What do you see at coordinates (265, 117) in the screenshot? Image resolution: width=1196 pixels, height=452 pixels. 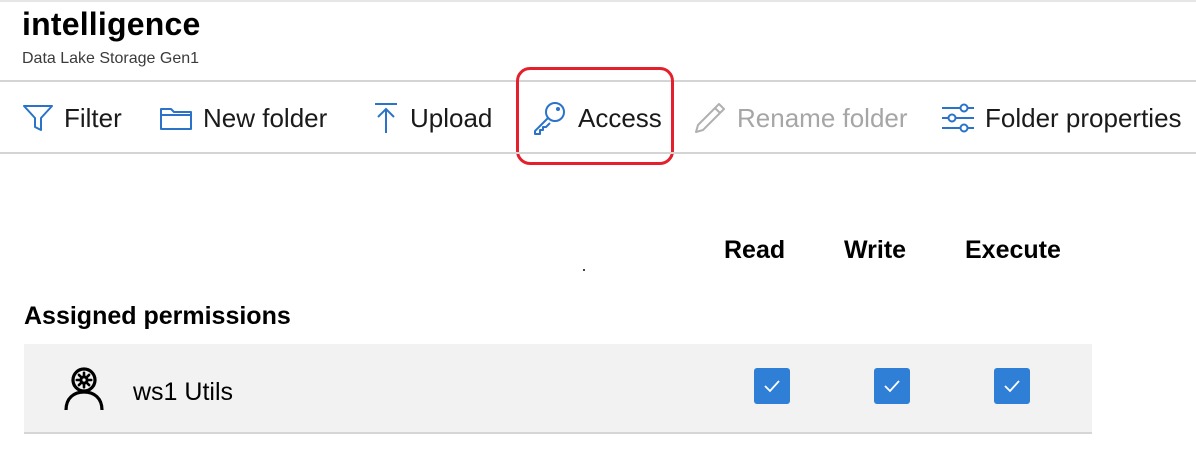 I see `new-folder-label: New folder` at bounding box center [265, 117].